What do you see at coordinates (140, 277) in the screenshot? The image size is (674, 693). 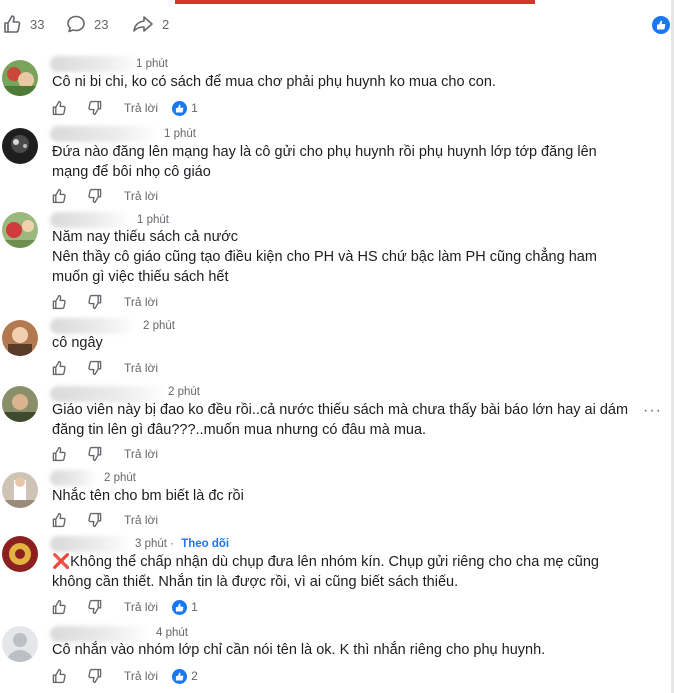 I see `comment-line: muốn gì việc thiếu sách hết` at bounding box center [140, 277].